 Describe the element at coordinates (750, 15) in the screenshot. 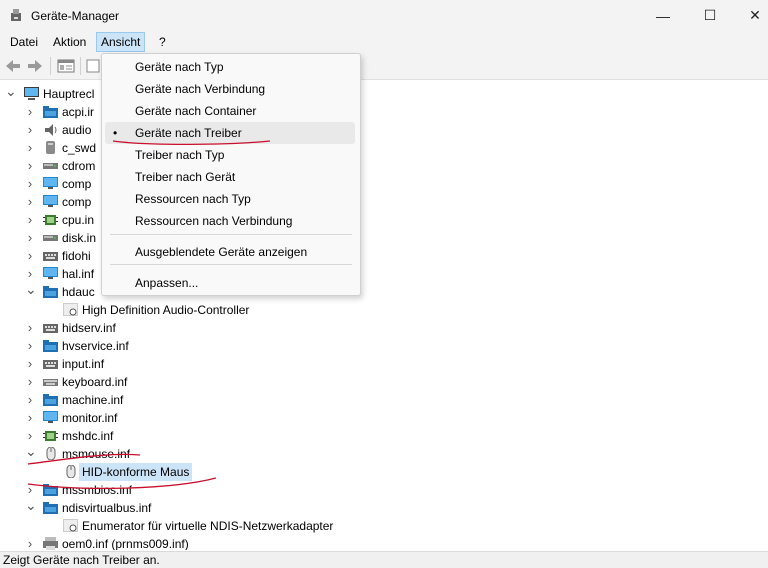

I see `close-button: ✕` at that location.